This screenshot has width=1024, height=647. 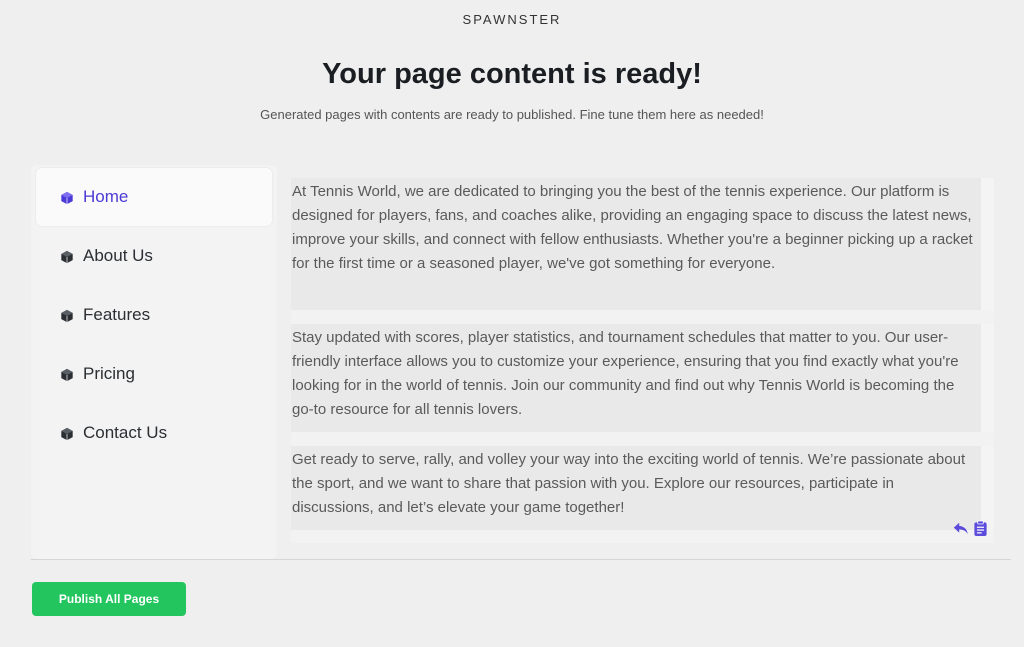 I want to click on sidebar-item-label: Contact Us, so click(x=125, y=432).